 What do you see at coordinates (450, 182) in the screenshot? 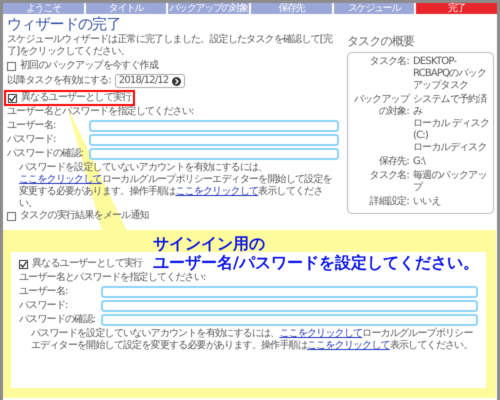
I see `summary-value: 毎週のバックアップ` at bounding box center [450, 182].